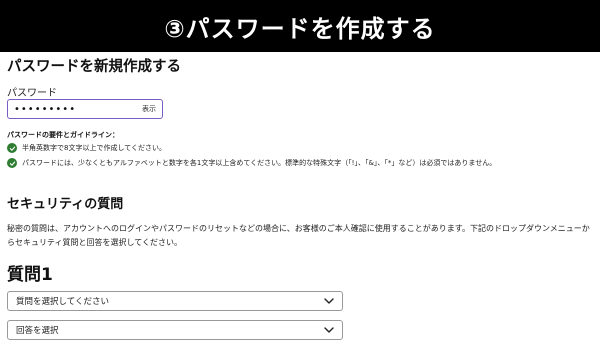  What do you see at coordinates (62, 302) in the screenshot?
I see `question-select-value: 質問を選択してください` at bounding box center [62, 302].